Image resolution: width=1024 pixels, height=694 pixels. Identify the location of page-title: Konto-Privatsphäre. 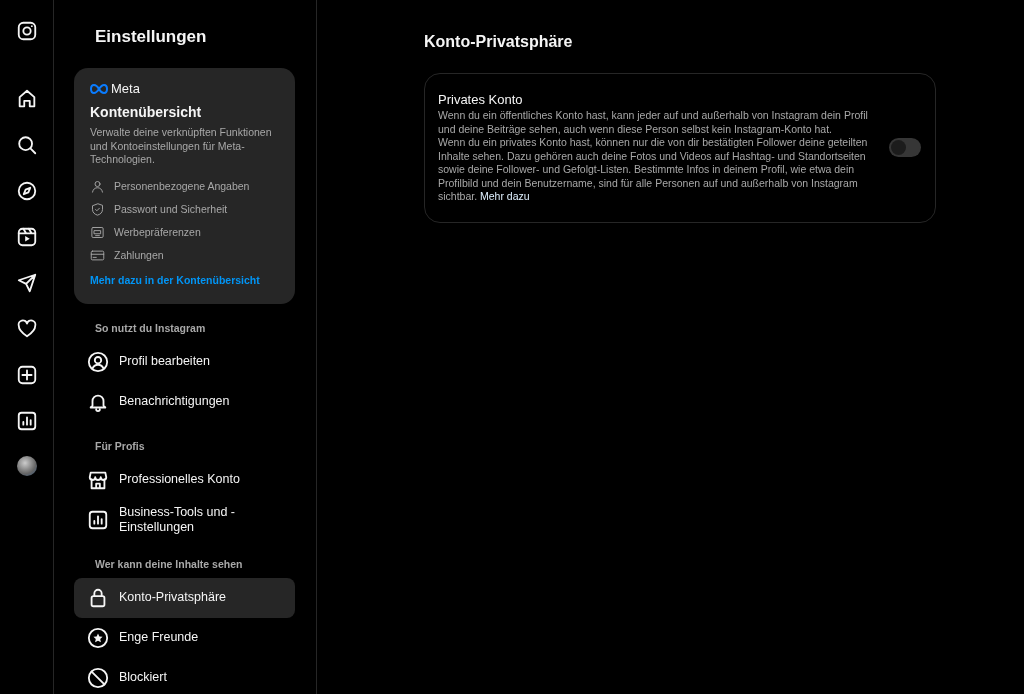
(499, 42).